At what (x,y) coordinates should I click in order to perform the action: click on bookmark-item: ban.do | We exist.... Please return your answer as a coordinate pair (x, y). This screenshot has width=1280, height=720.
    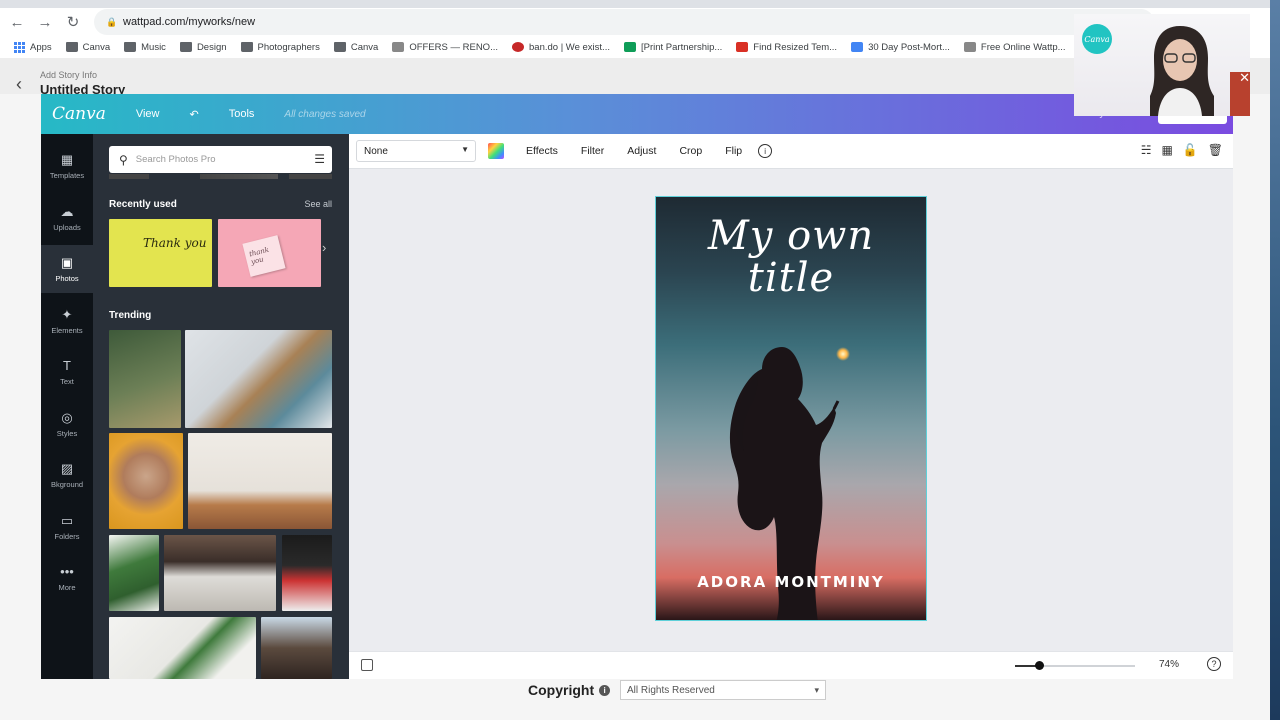
    Looking at the image, I should click on (561, 47).